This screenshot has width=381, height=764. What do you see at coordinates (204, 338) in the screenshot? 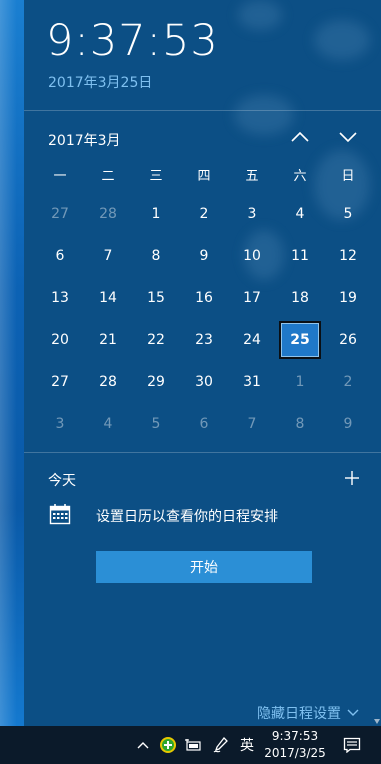
I see `calendar-day: 23` at bounding box center [204, 338].